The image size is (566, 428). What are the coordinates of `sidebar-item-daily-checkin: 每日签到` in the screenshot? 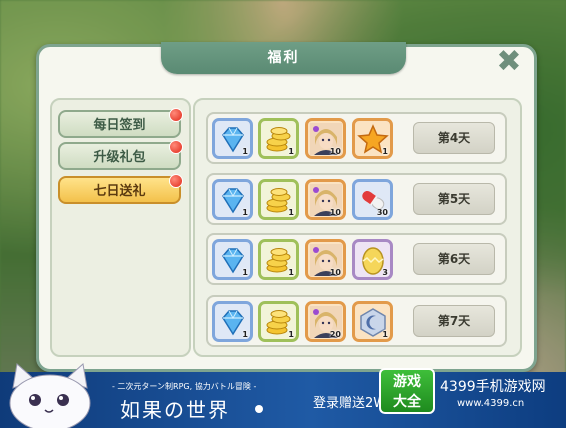 It's located at (120, 123).